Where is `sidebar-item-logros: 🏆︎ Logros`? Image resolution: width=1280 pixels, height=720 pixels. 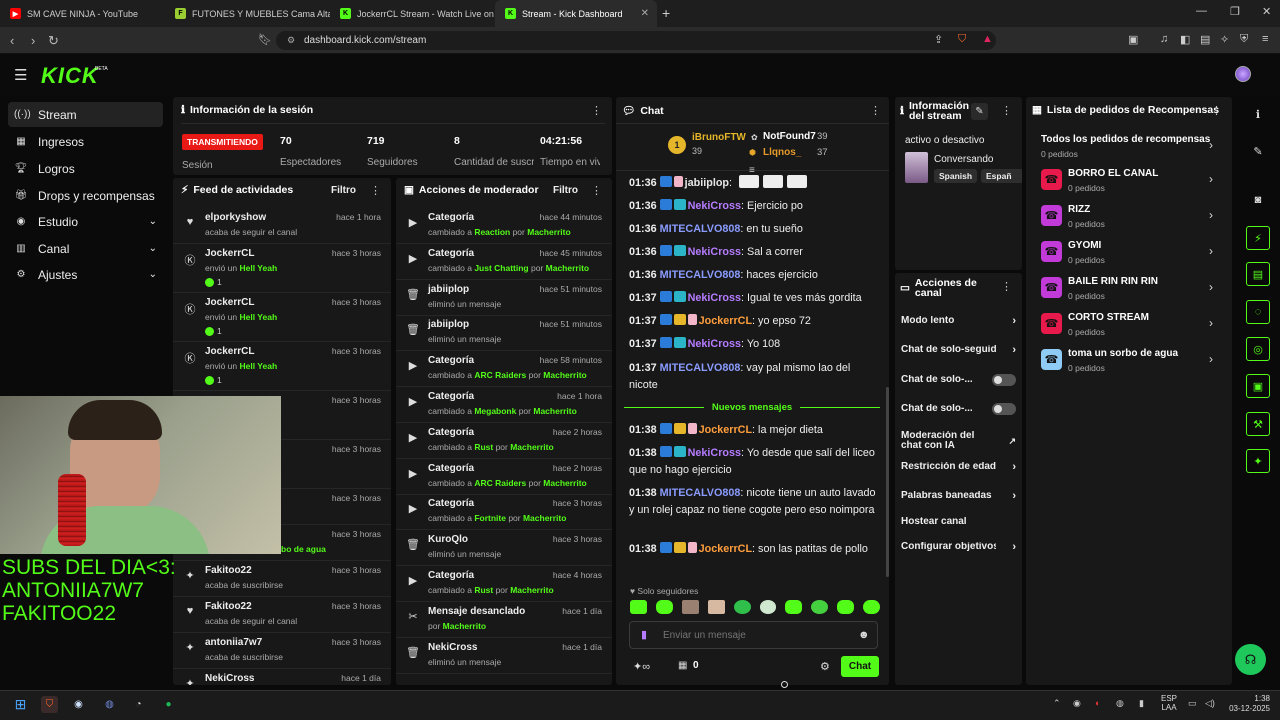
sidebar-item-logros: 🏆︎ Logros is located at coordinates (85, 168).